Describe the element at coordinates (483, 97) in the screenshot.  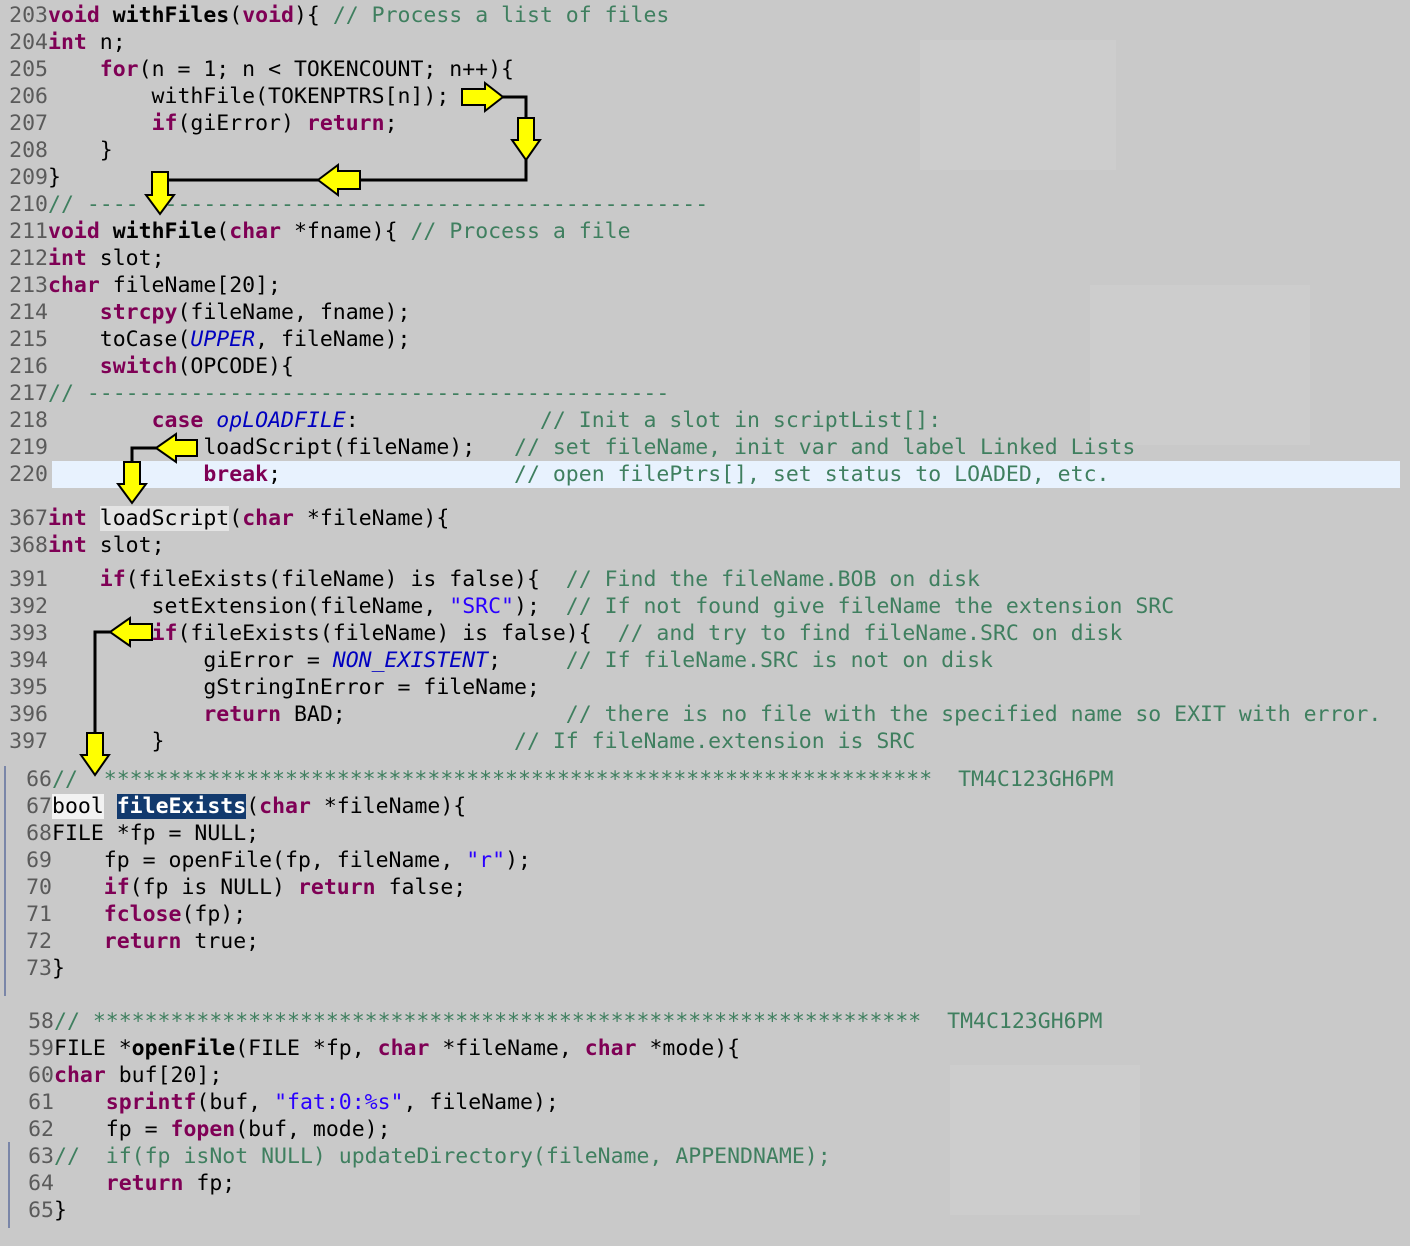
I see `arrow-right-icon` at that location.